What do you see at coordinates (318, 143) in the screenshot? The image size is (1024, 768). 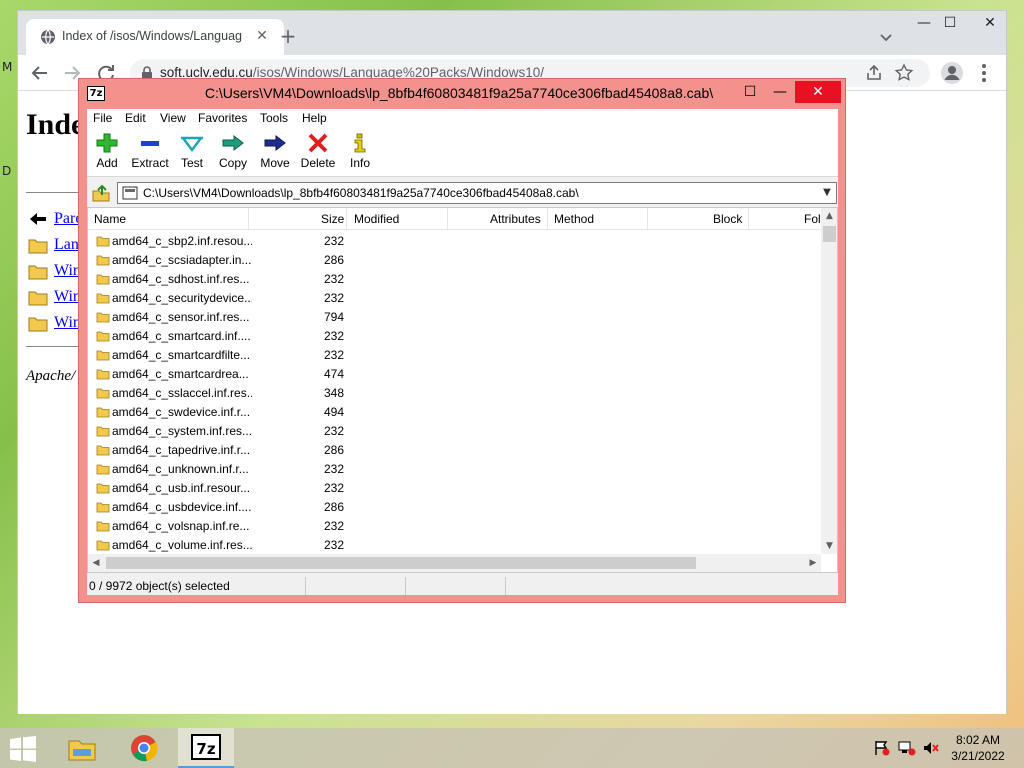 I see `delete-x-icon` at bounding box center [318, 143].